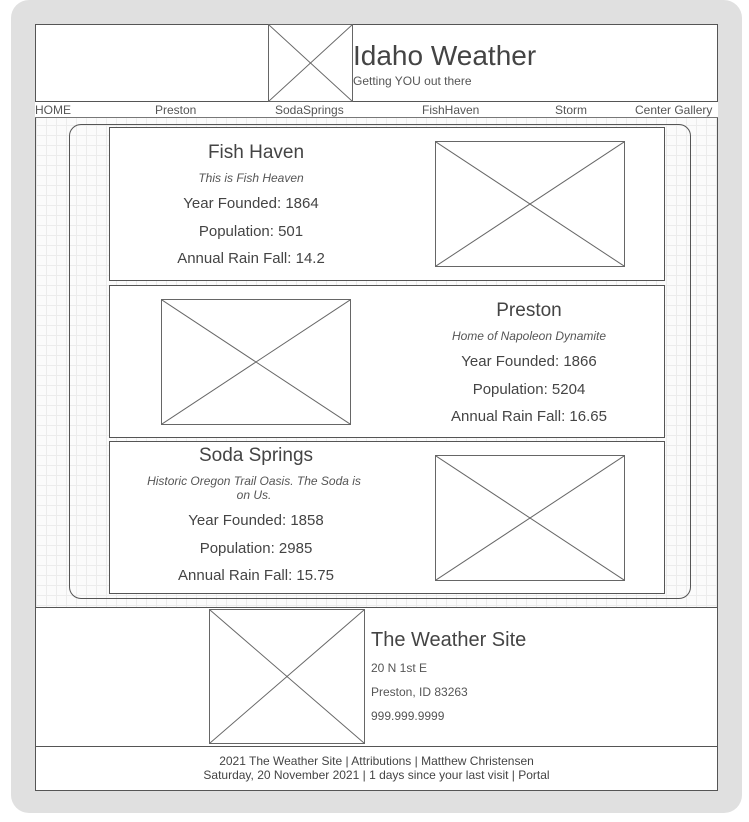 The height and width of the screenshot is (822, 749). What do you see at coordinates (529, 336) in the screenshot?
I see `town-motto: Home of Napoleon Dynamite` at bounding box center [529, 336].